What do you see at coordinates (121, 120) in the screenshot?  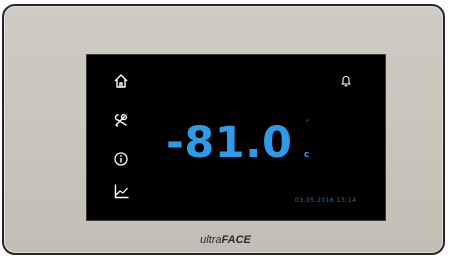 I see `service-icon` at bounding box center [121, 120].